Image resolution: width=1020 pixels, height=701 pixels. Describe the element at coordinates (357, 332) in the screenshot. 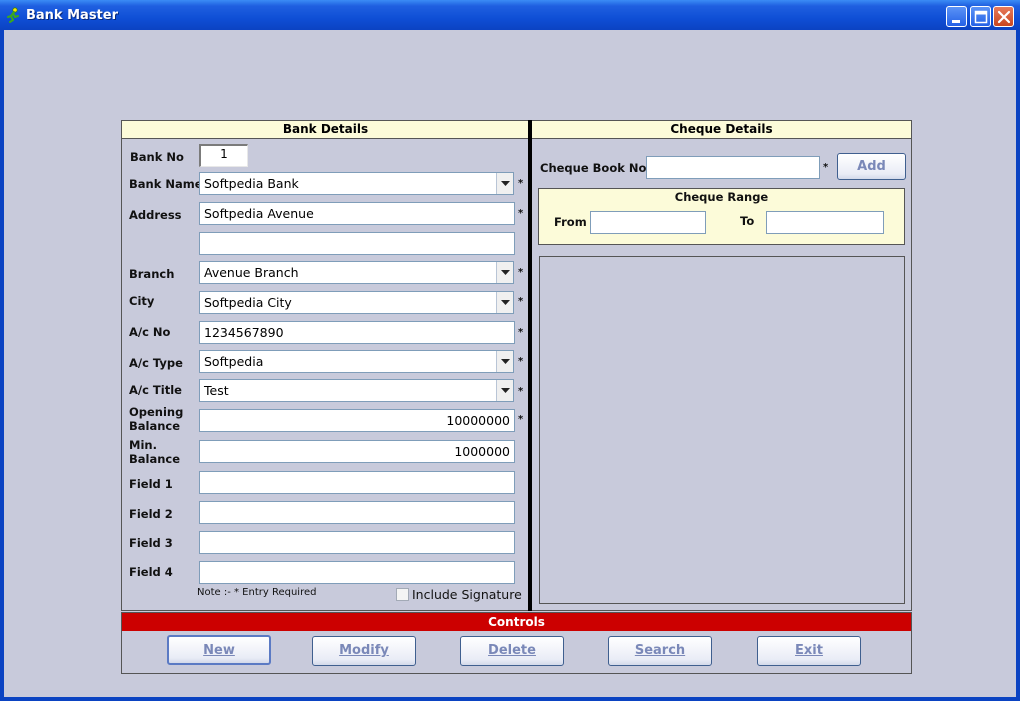

I see `ac-no-field: 1234567890` at that location.